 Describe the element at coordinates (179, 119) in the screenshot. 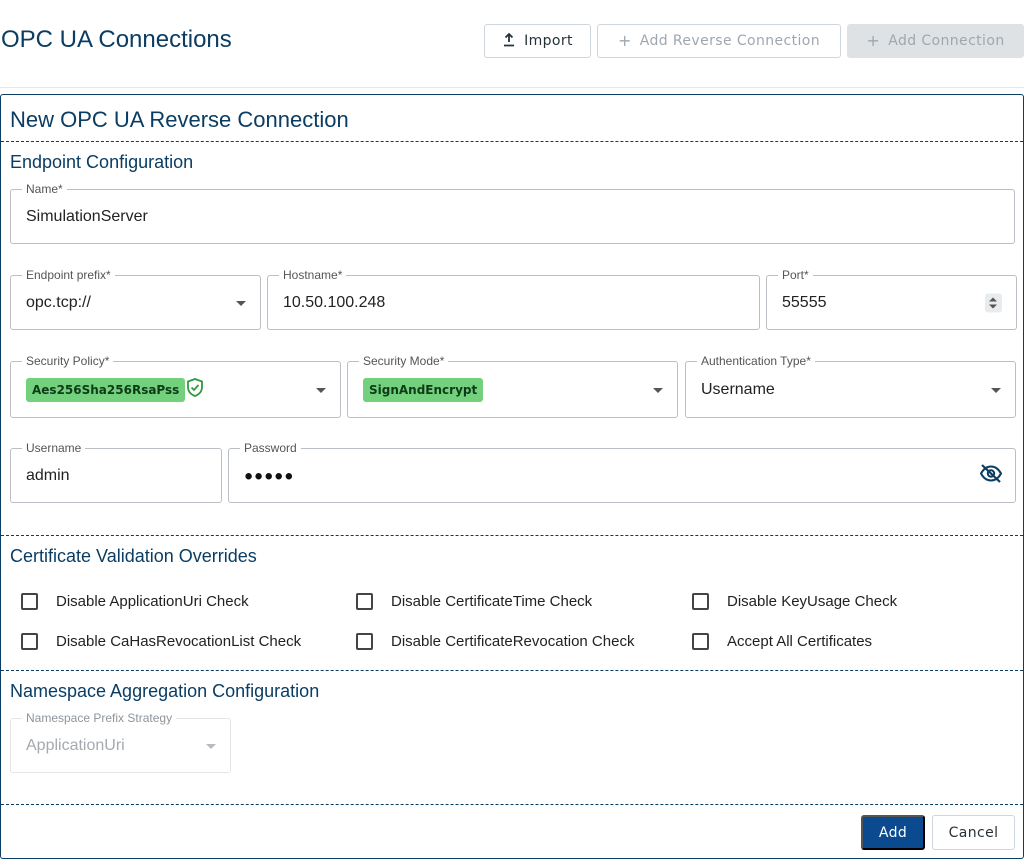

I see `form-title: New OPC UA Reverse Connection` at that location.